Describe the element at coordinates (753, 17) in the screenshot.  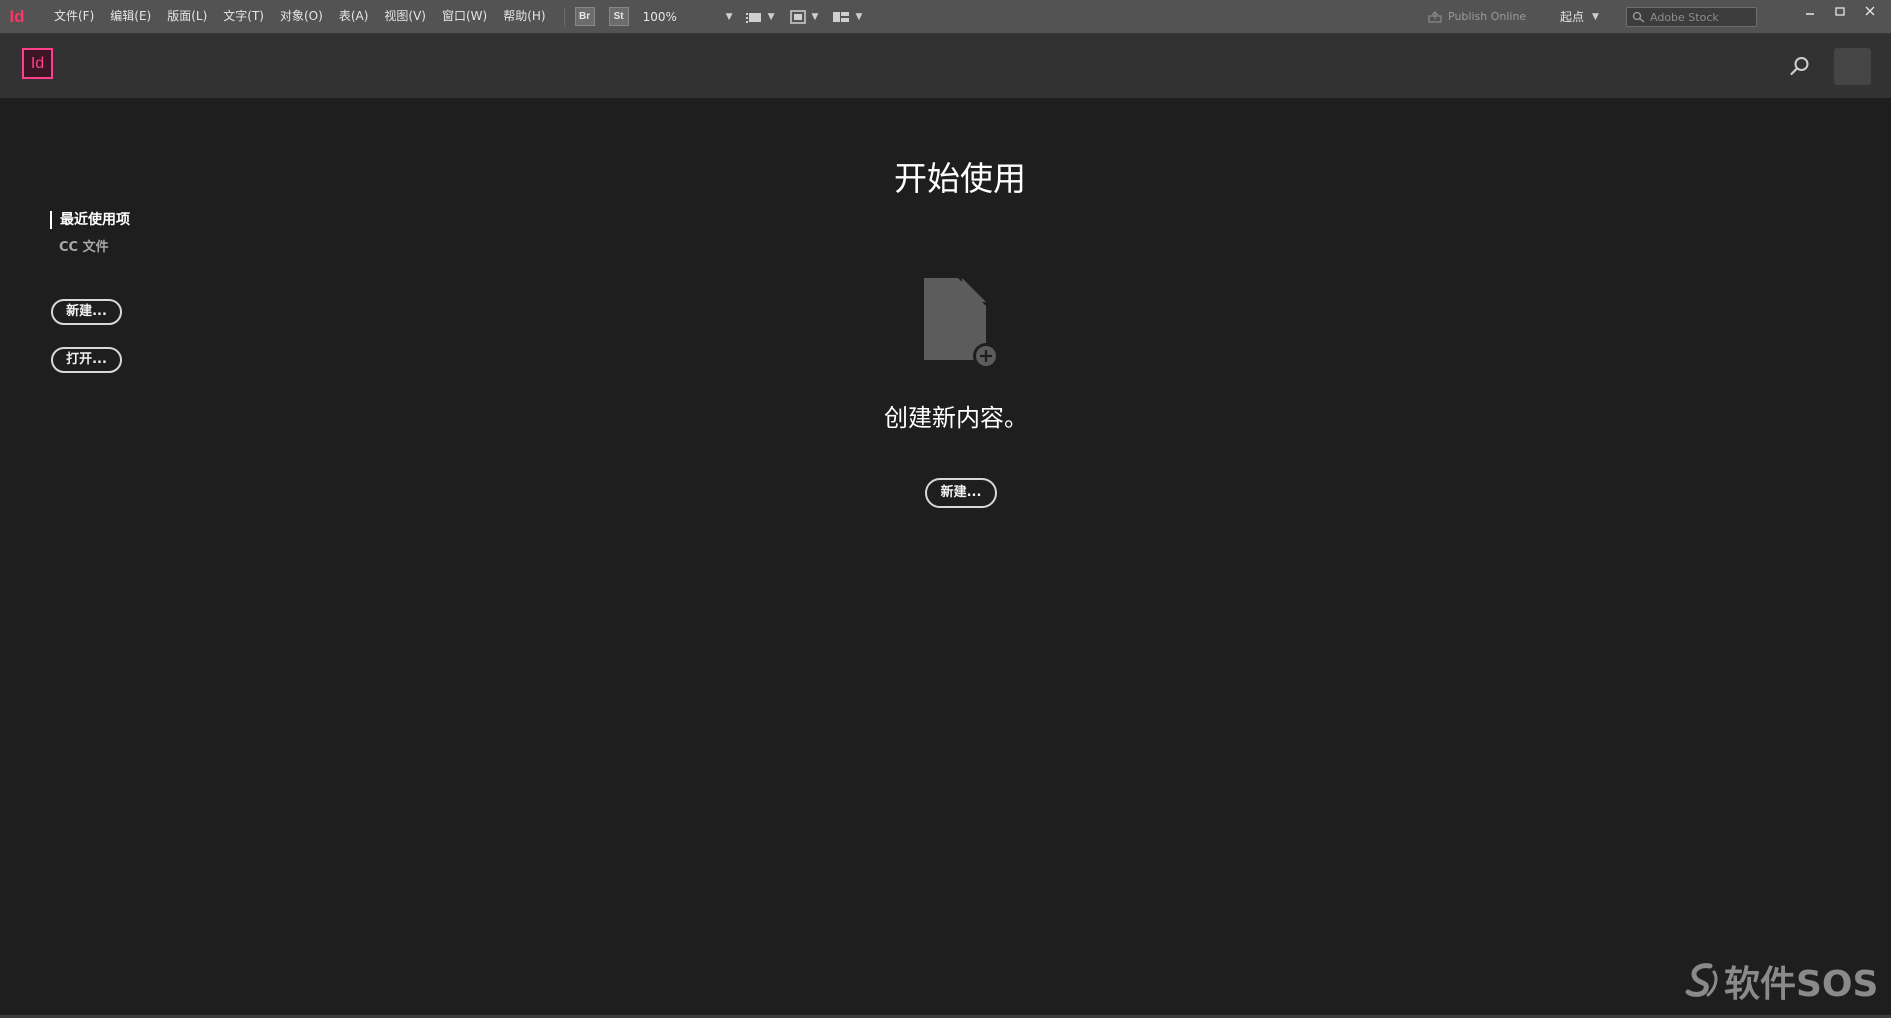
I see `view-options-icon` at that location.